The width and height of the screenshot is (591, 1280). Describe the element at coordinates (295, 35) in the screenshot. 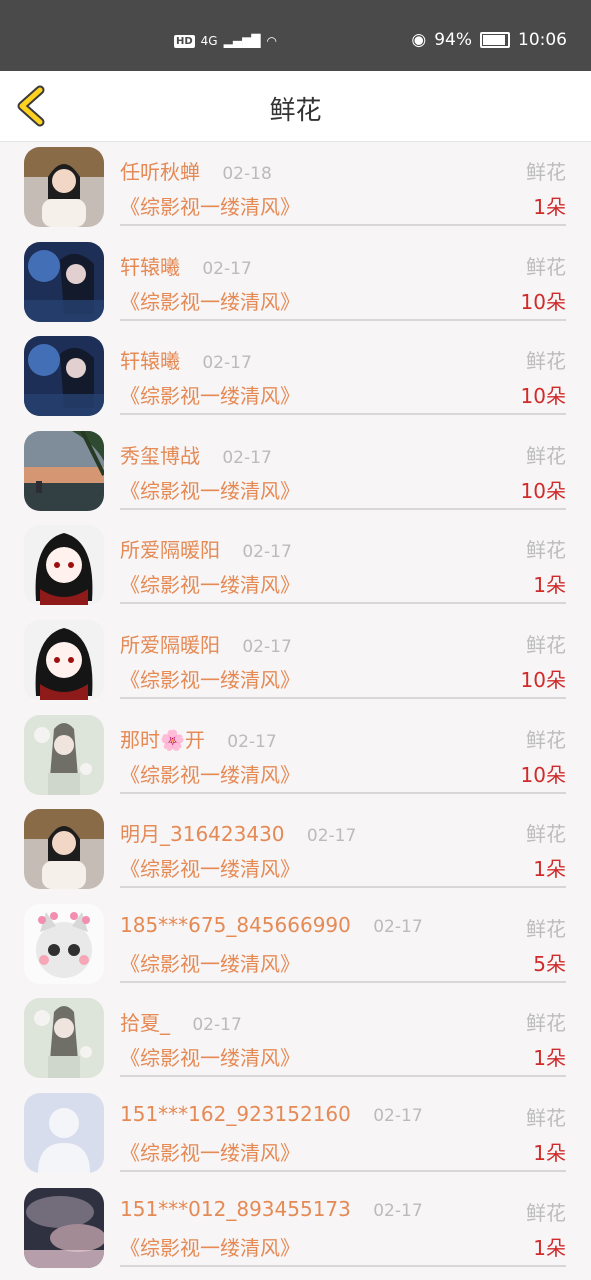

I see `status-bar: HD 4G ▂▄▆█ ◠ ◉ 94% 10:06` at that location.